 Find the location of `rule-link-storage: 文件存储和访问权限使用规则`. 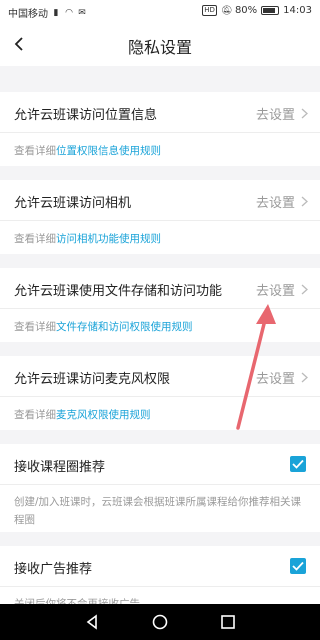

rule-link-storage: 文件存储和访问权限使用规则 is located at coordinates (124, 327).